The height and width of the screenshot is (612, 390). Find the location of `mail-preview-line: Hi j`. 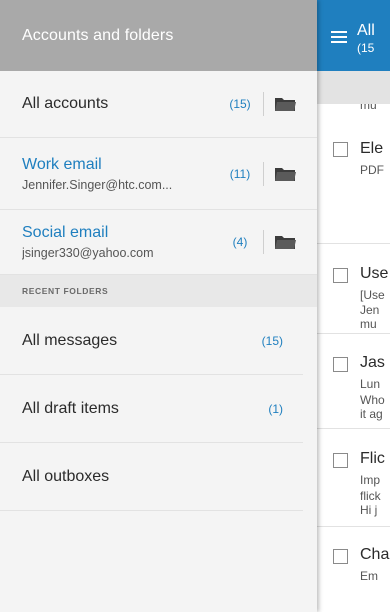

mail-preview-line: Hi j is located at coordinates (369, 510).